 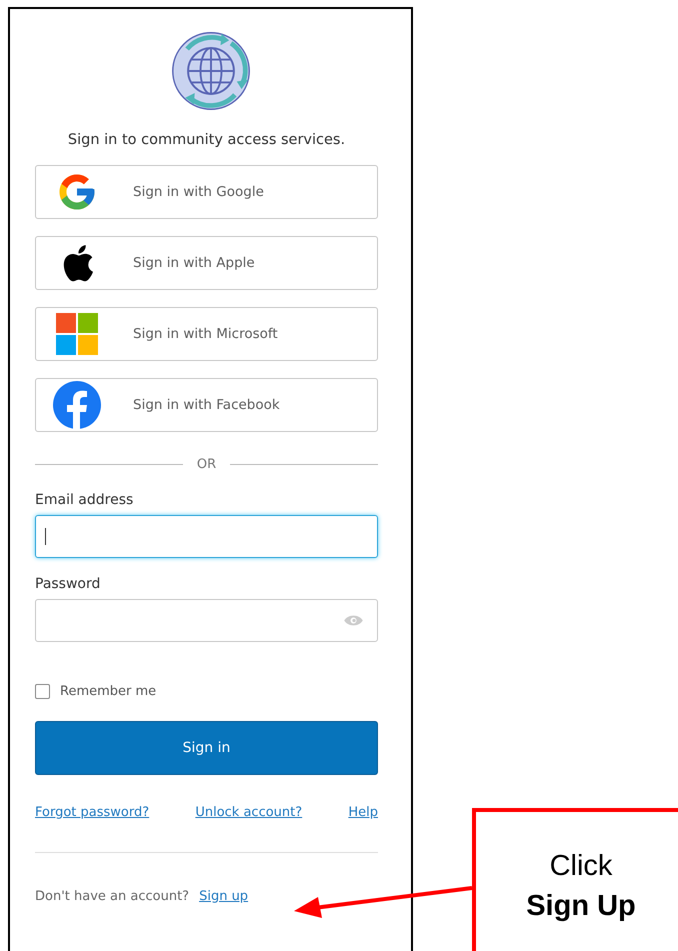 I want to click on or-separator: OR, so click(x=206, y=464).